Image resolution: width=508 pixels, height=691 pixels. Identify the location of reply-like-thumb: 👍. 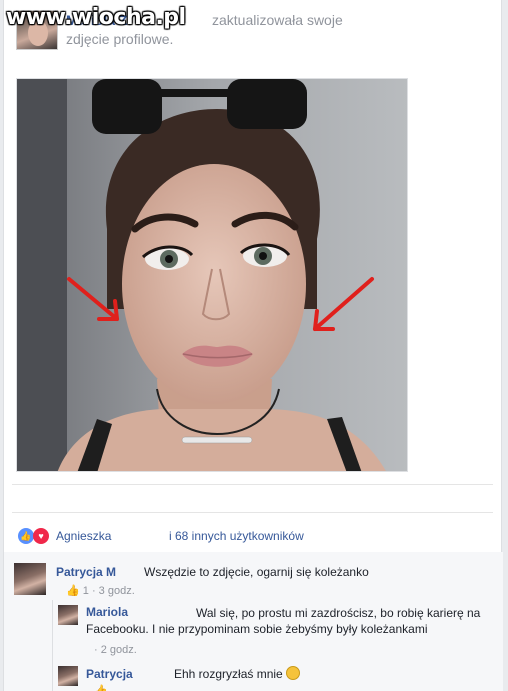
(101, 687).